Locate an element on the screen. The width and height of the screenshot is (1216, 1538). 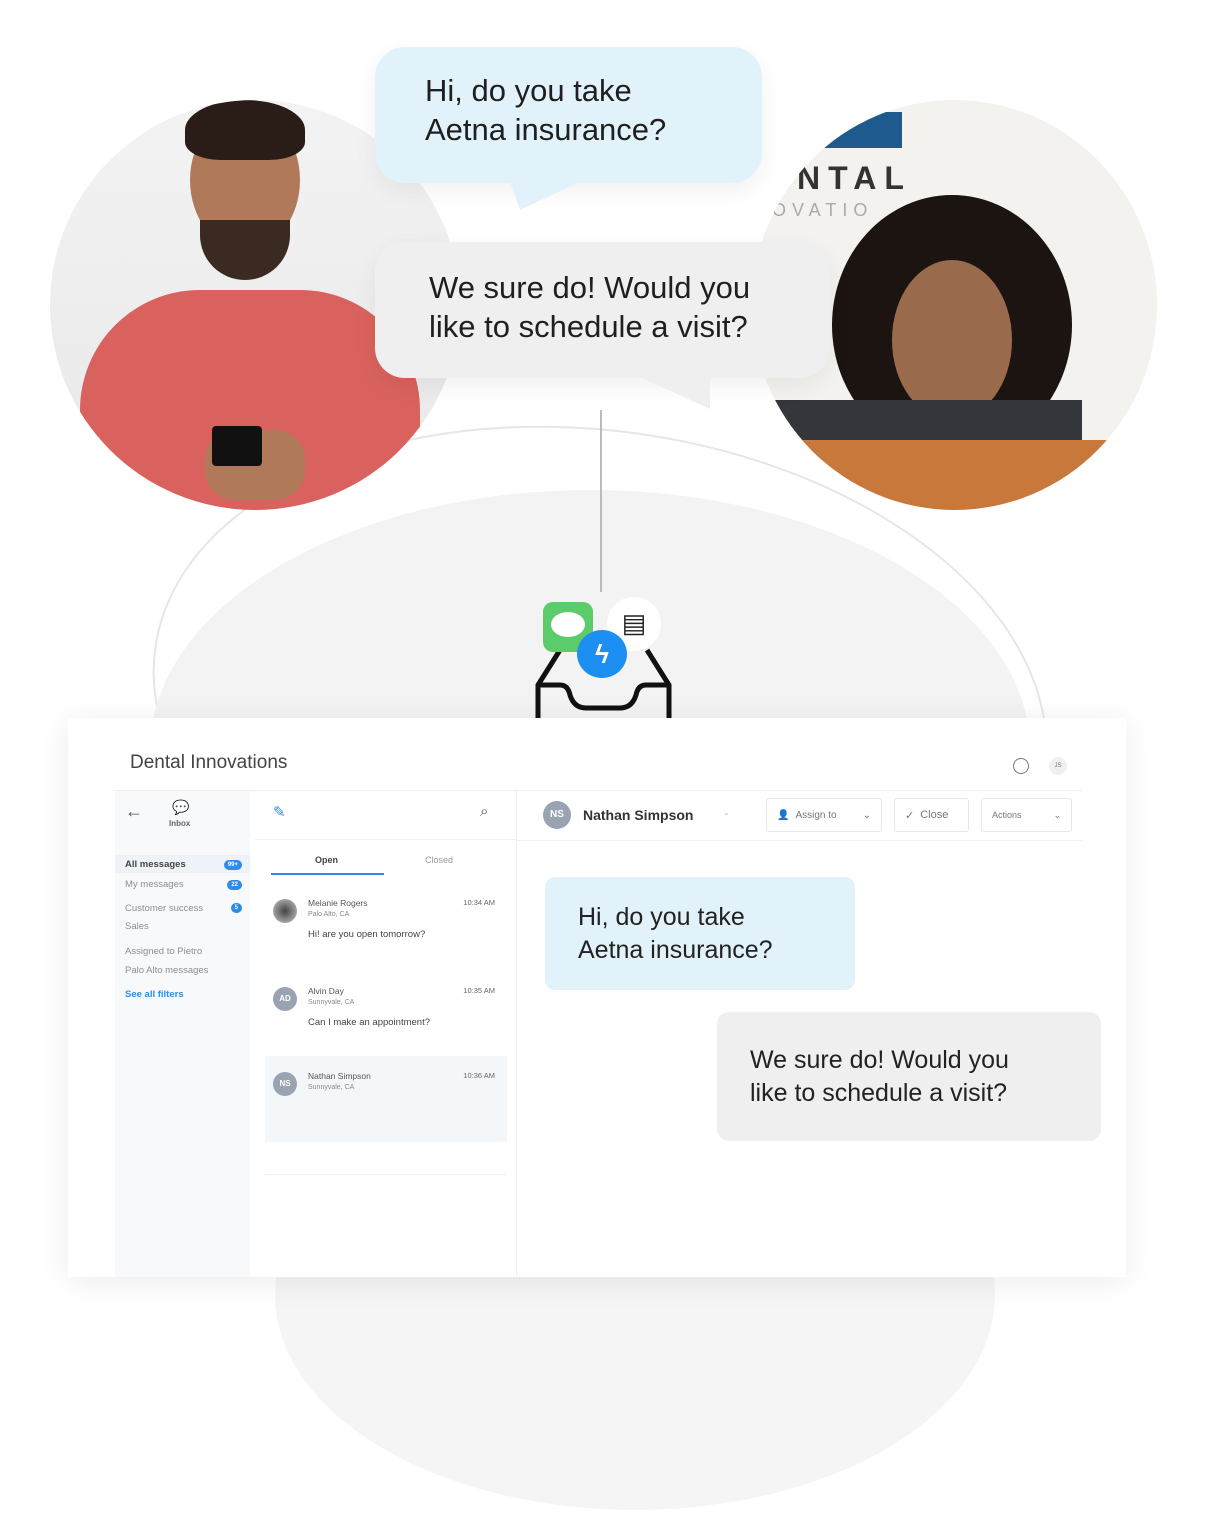
inbox-label: Inbox is located at coordinates (180, 823).